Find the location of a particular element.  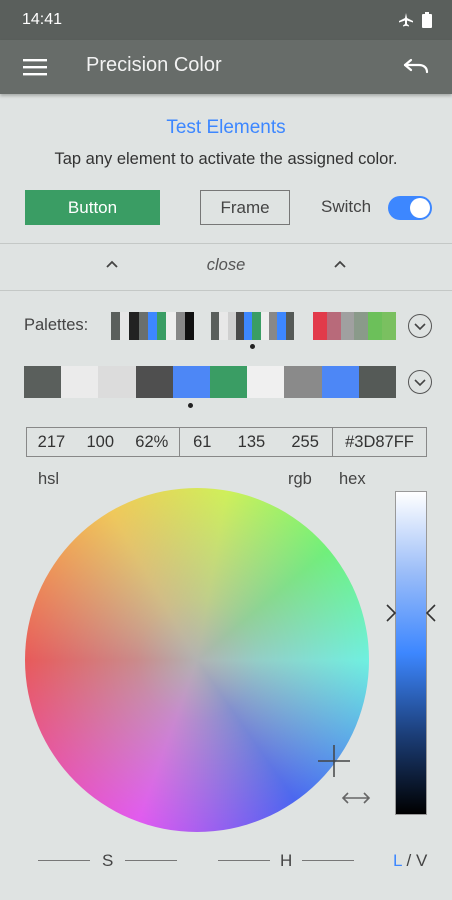

close-bar: close is located at coordinates (226, 267).